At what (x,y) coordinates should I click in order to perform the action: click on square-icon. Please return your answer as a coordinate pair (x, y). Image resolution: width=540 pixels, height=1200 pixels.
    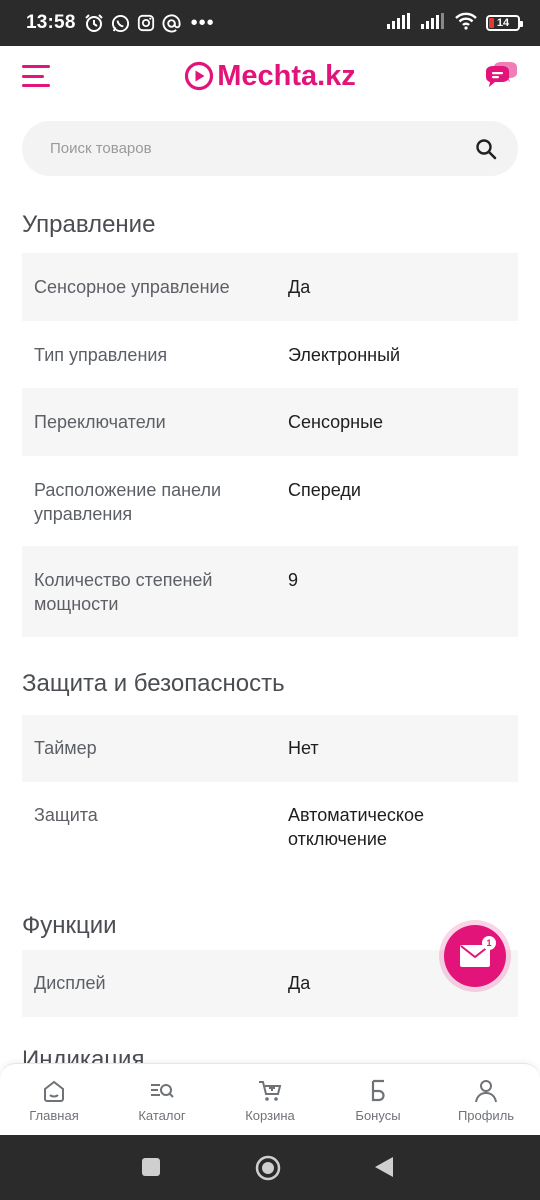
    Looking at the image, I should click on (151, 1167).